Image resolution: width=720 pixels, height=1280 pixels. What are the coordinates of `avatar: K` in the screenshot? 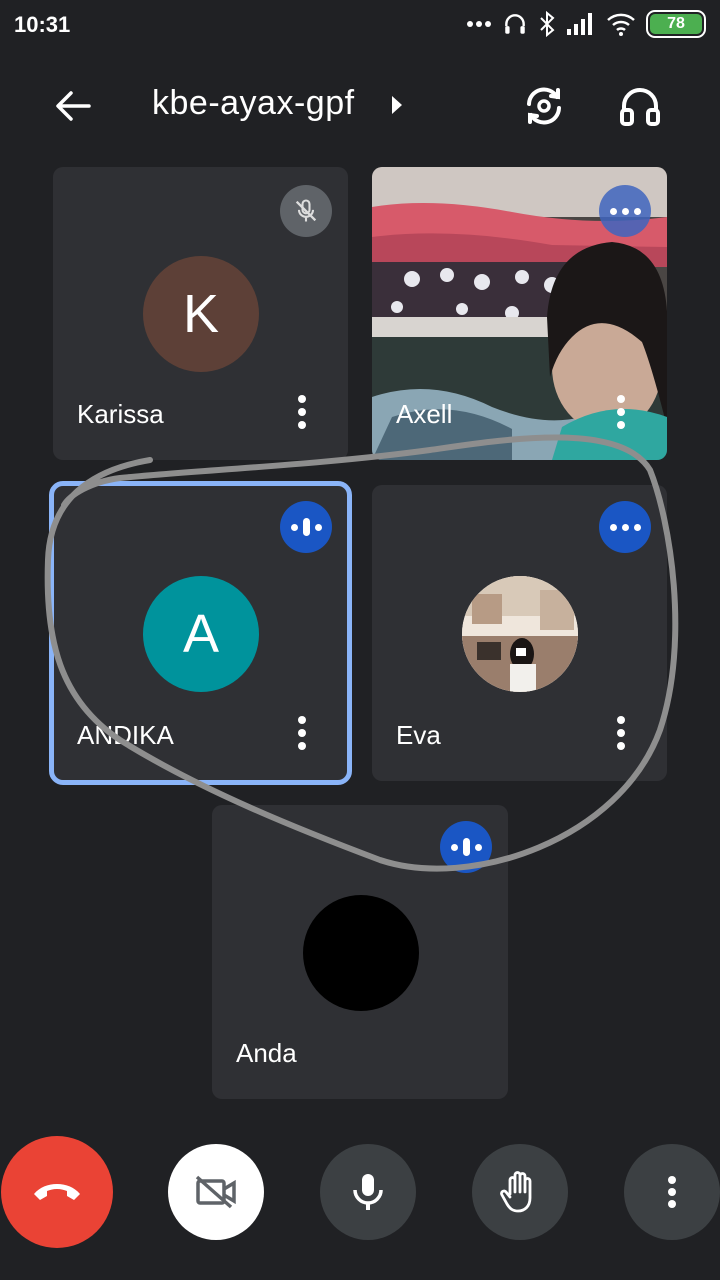 It's located at (201, 314).